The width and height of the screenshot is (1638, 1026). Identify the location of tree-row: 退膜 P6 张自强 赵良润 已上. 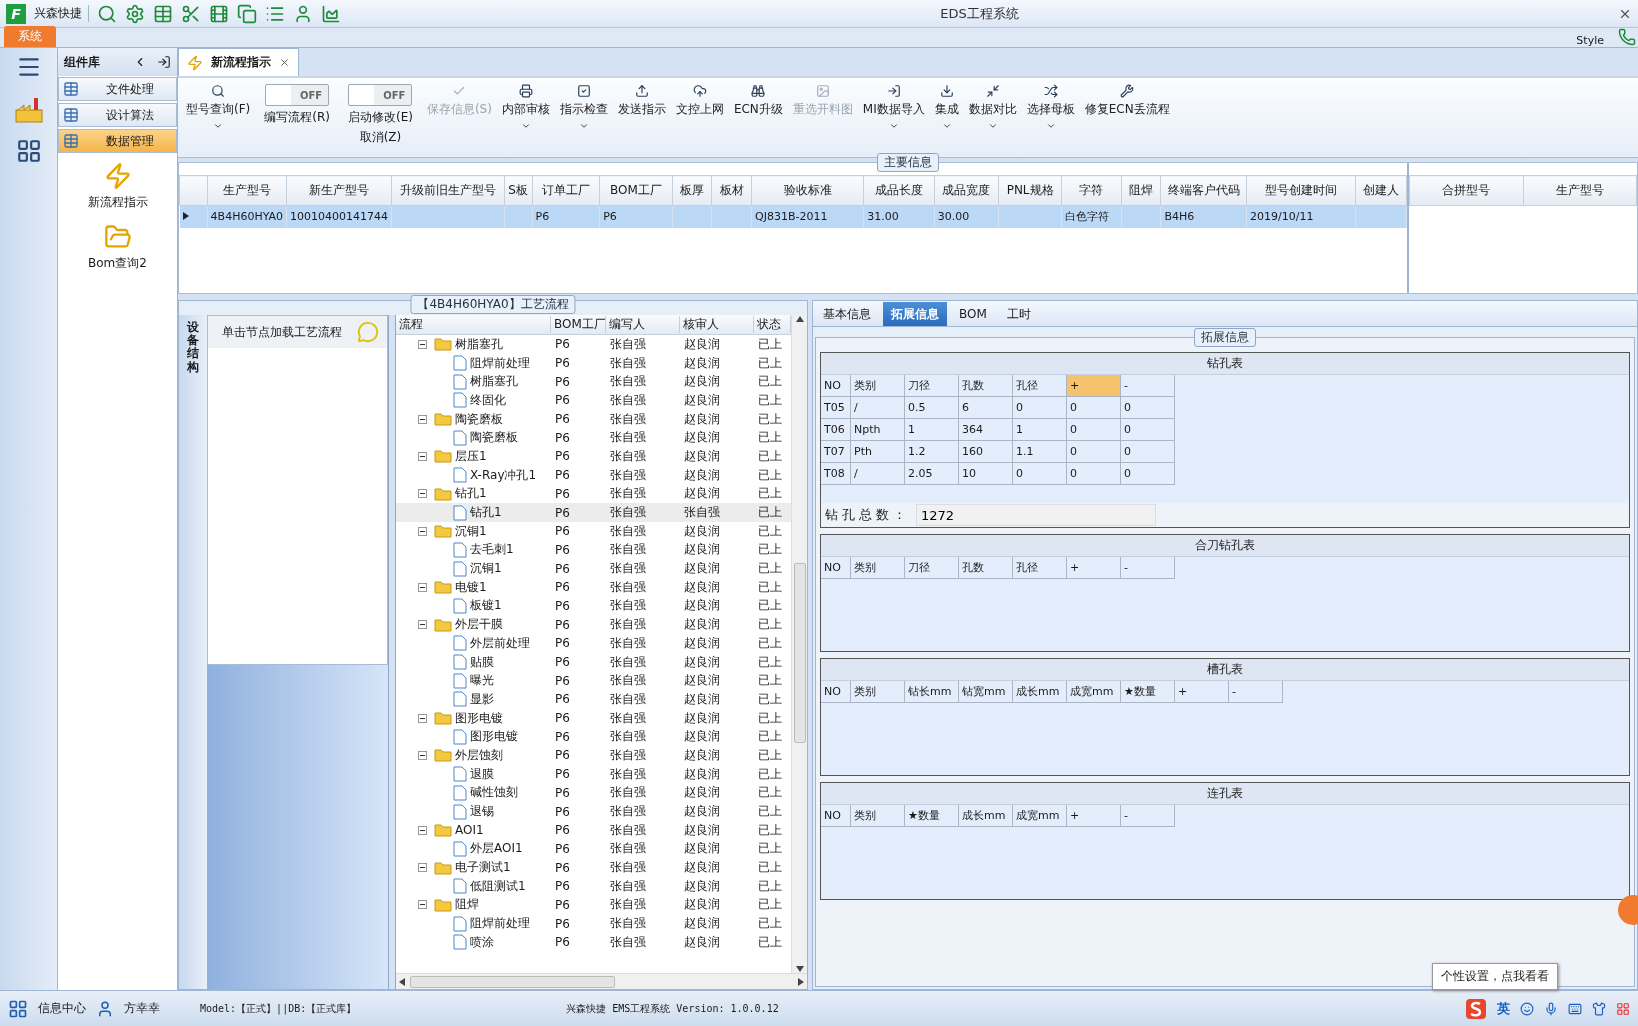
(593, 774).